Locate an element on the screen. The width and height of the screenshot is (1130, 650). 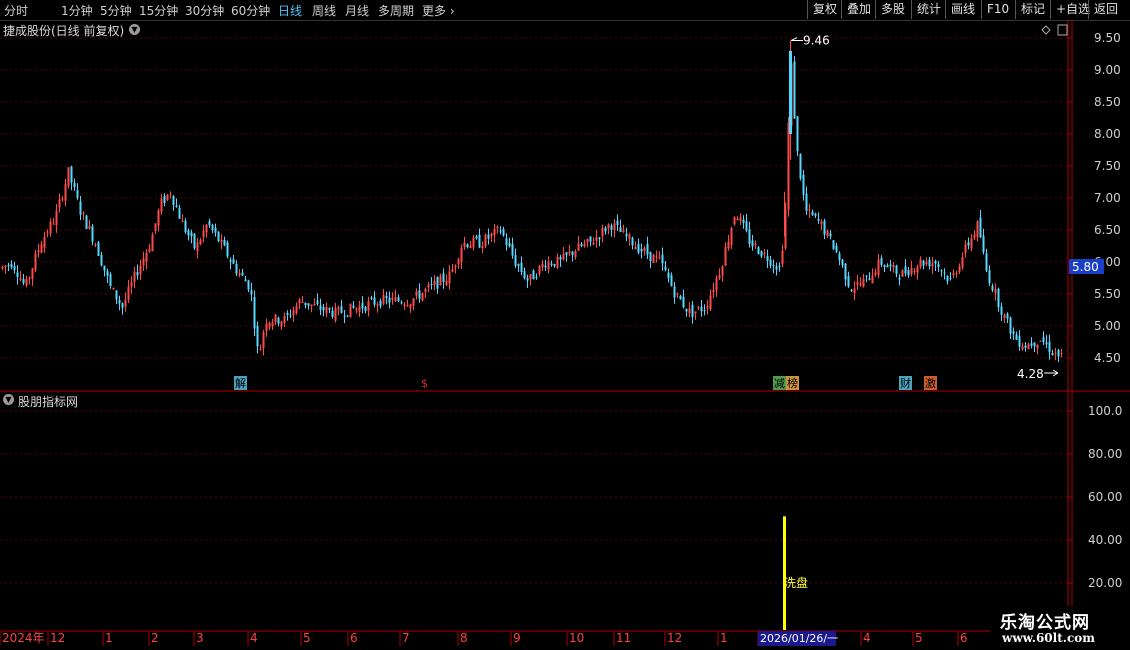
indicator-title: 股朋指标网 is located at coordinates (48, 402).